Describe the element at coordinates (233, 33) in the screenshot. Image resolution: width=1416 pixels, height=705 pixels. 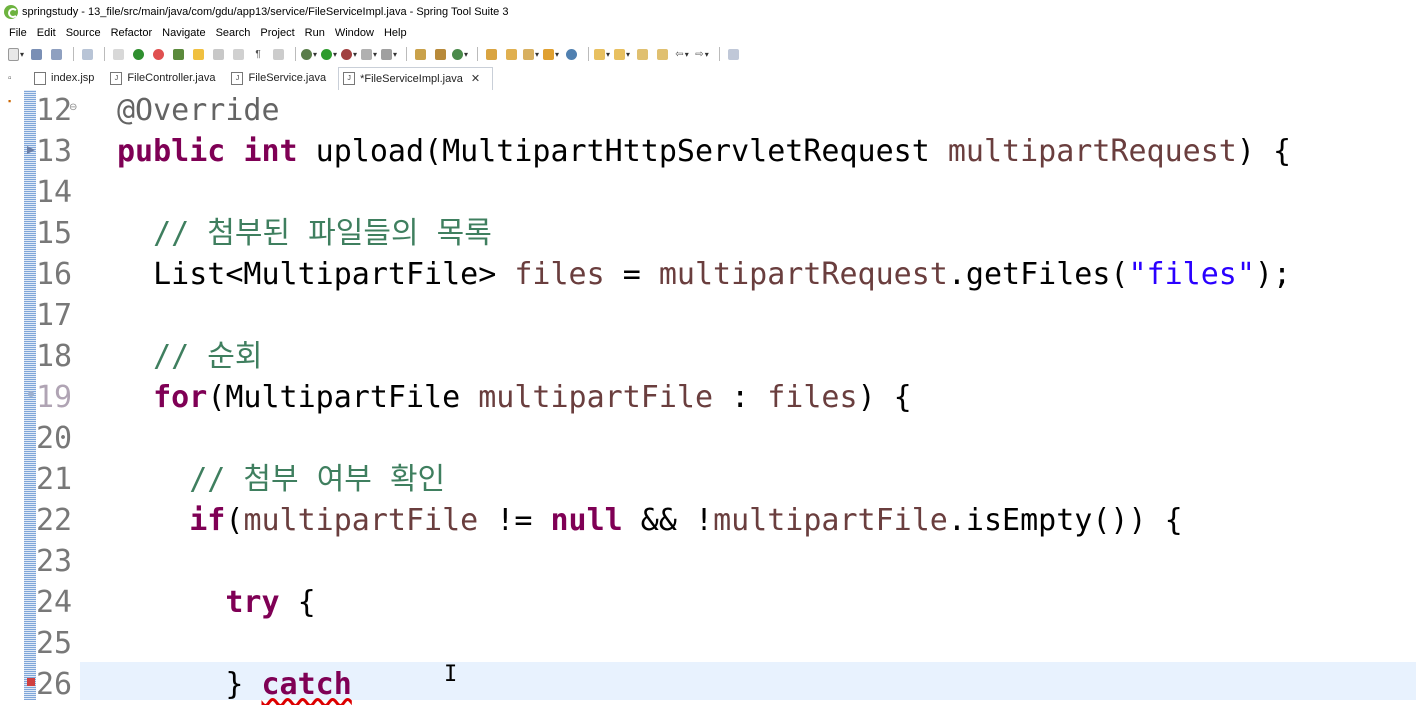
I see `menu-search: Search` at that location.